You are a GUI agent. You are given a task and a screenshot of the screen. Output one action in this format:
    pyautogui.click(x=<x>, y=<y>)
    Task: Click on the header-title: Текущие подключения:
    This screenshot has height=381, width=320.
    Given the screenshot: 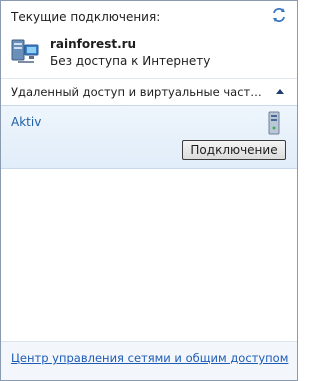 What is the action you would take?
    pyautogui.click(x=86, y=17)
    